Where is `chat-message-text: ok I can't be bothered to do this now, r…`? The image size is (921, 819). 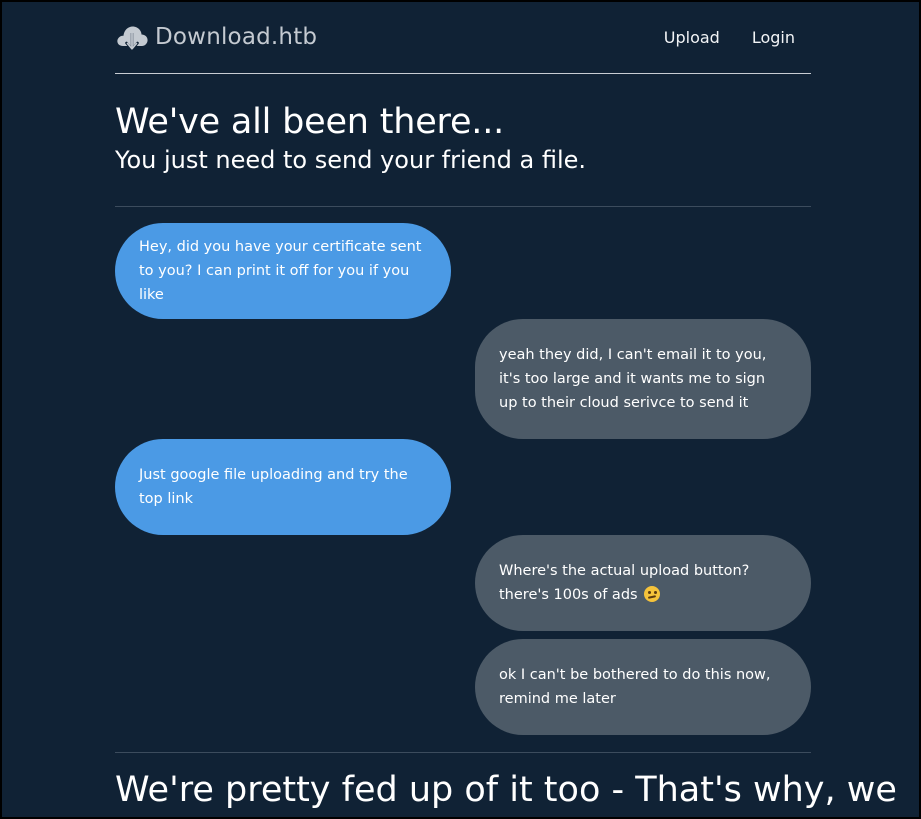 chat-message-text: ok I can't be bothered to do this now, r… is located at coordinates (635, 687).